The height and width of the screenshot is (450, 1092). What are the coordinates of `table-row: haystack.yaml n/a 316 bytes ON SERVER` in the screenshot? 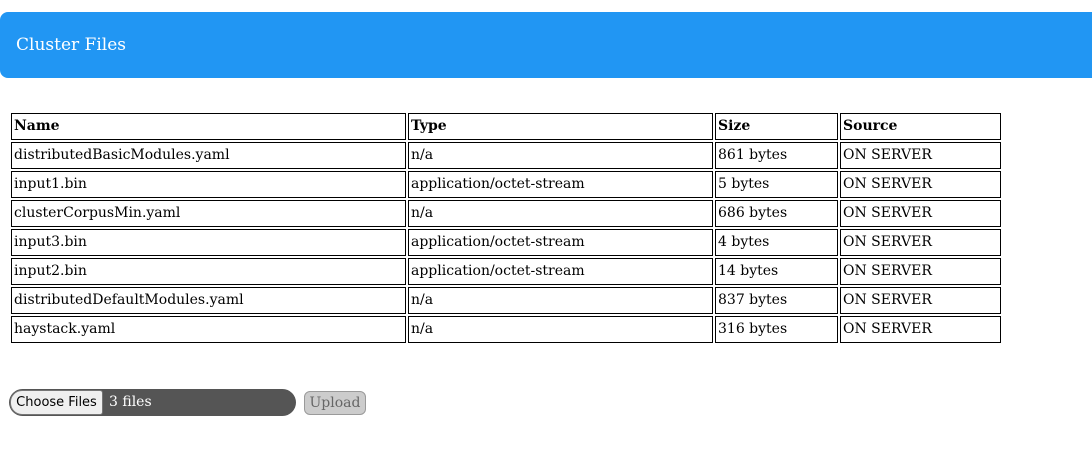 It's located at (506, 329).